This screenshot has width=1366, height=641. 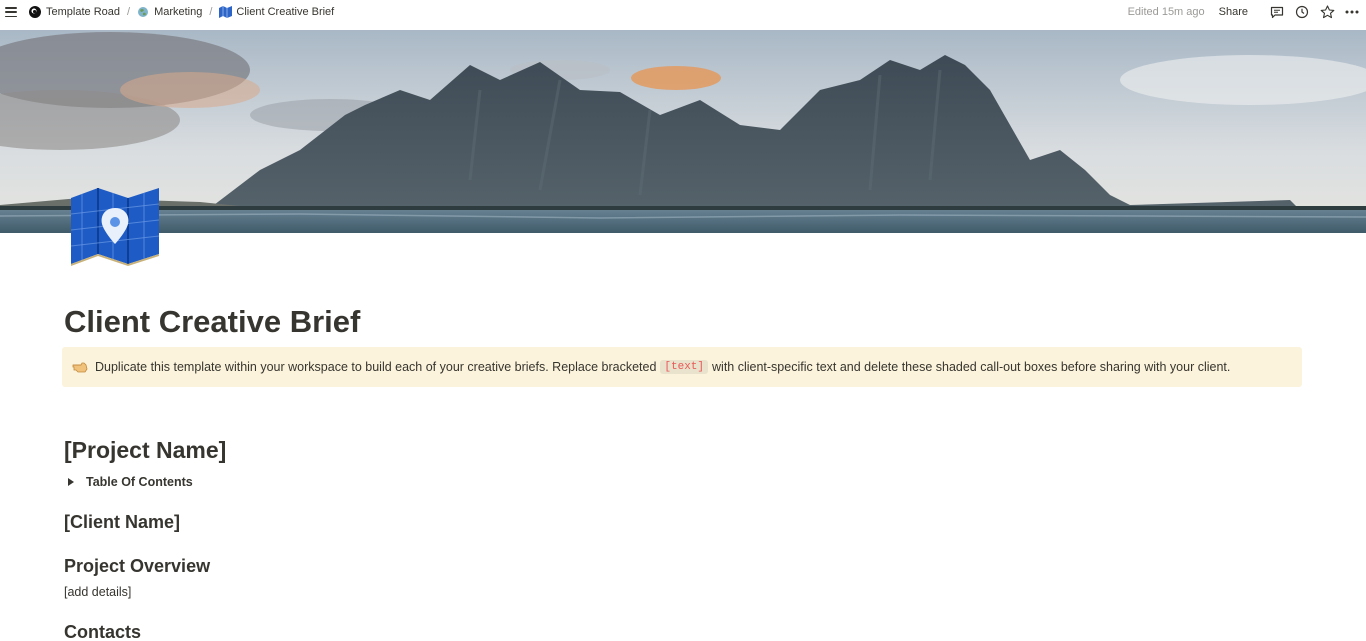 What do you see at coordinates (115, 226) in the screenshot?
I see `map-pin-icon` at bounding box center [115, 226].